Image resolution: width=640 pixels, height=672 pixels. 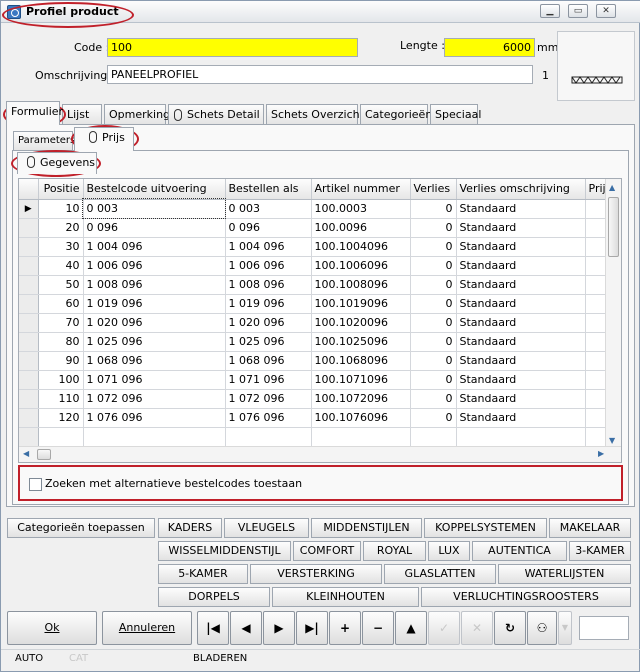 What do you see at coordinates (526, 597) in the screenshot?
I see `category-button-verluchtingsroosters: VERLUCHTINGSROOSTERS` at bounding box center [526, 597].